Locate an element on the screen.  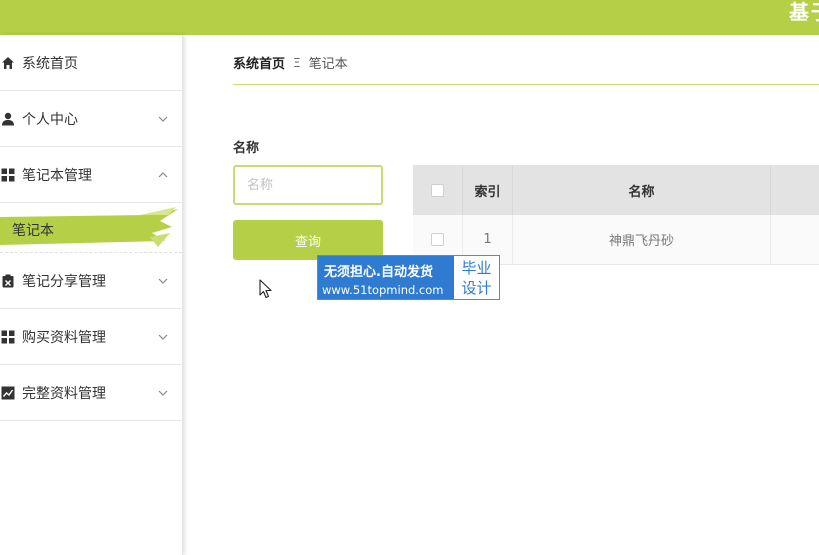
watermark-line1: 无须担心.自动发货 is located at coordinates (378, 272).